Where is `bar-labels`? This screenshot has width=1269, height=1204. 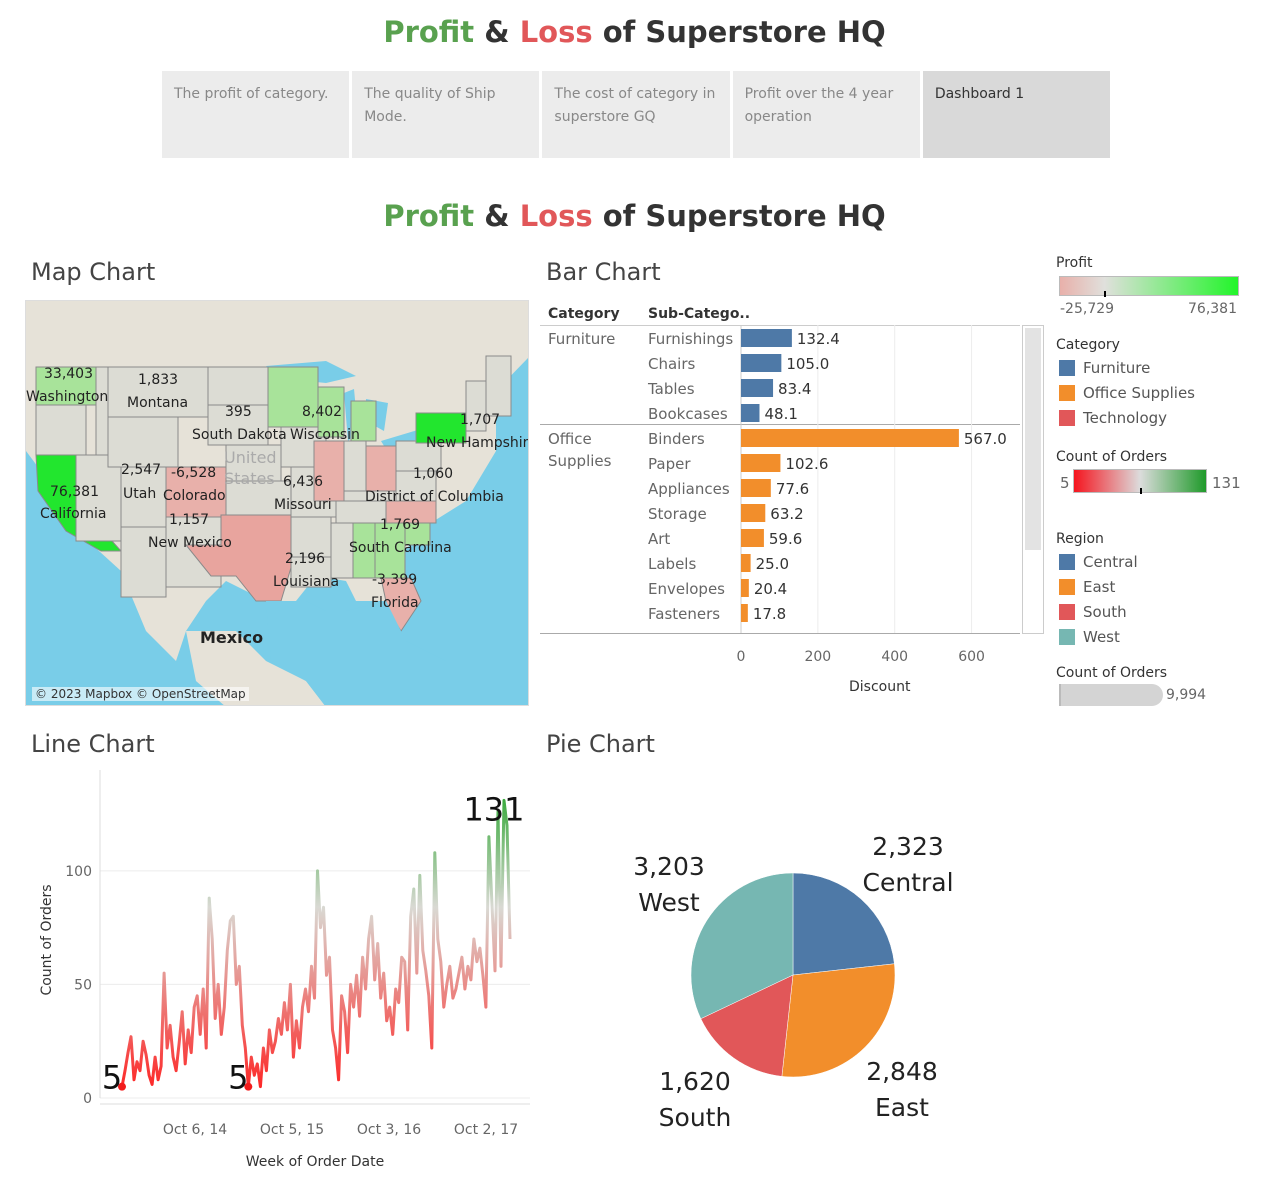 bar-labels is located at coordinates (746, 563).